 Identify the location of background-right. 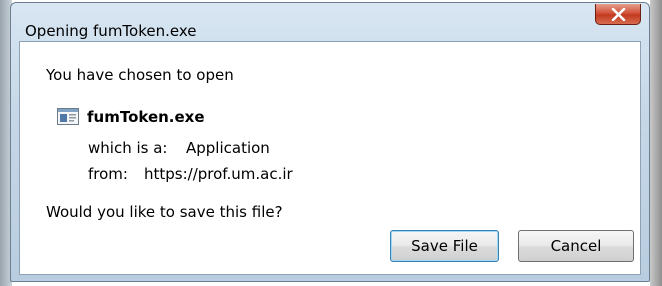
(656, 143).